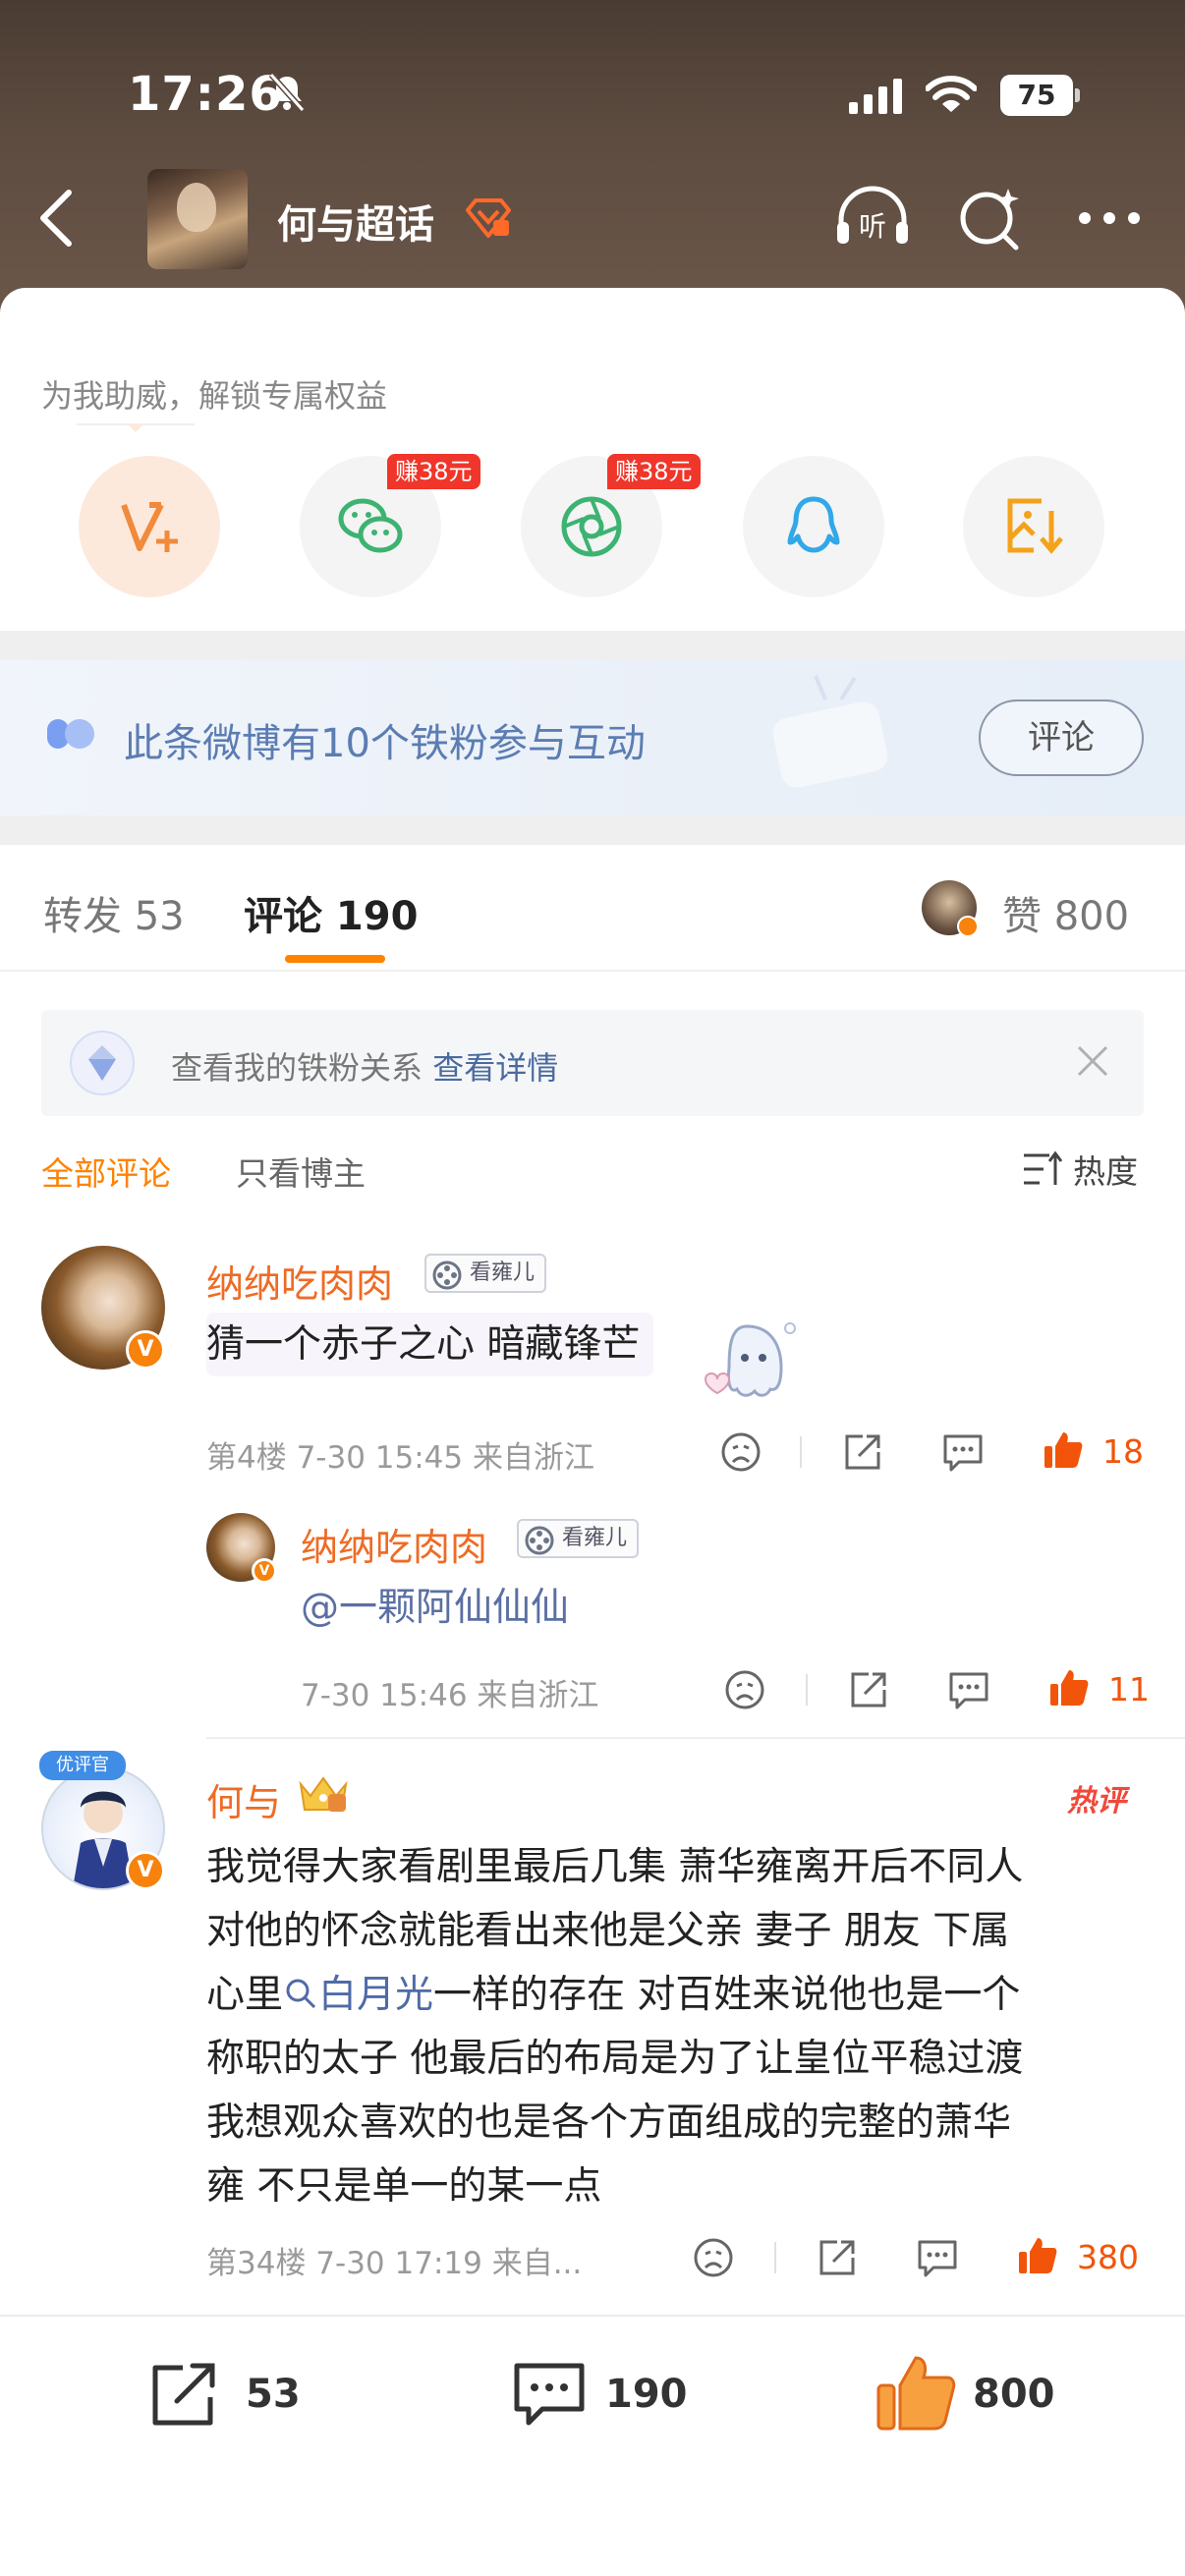  What do you see at coordinates (614, 1995) in the screenshot?
I see `comment-line: 心里 白月光一样的存在 对百姓来说他也是一个` at bounding box center [614, 1995].